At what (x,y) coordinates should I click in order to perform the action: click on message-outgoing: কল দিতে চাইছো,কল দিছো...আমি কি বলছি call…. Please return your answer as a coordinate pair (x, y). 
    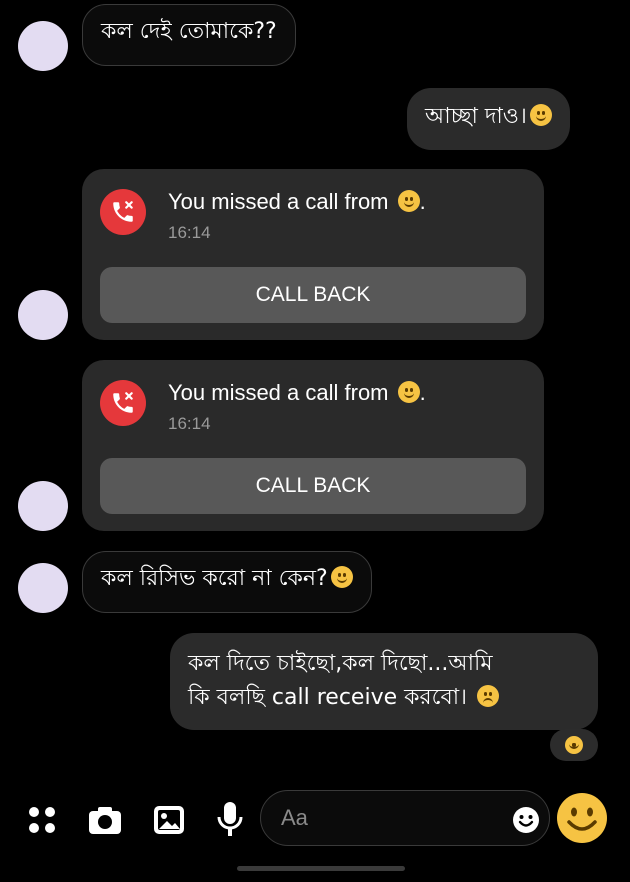
    Looking at the image, I should click on (384, 681).